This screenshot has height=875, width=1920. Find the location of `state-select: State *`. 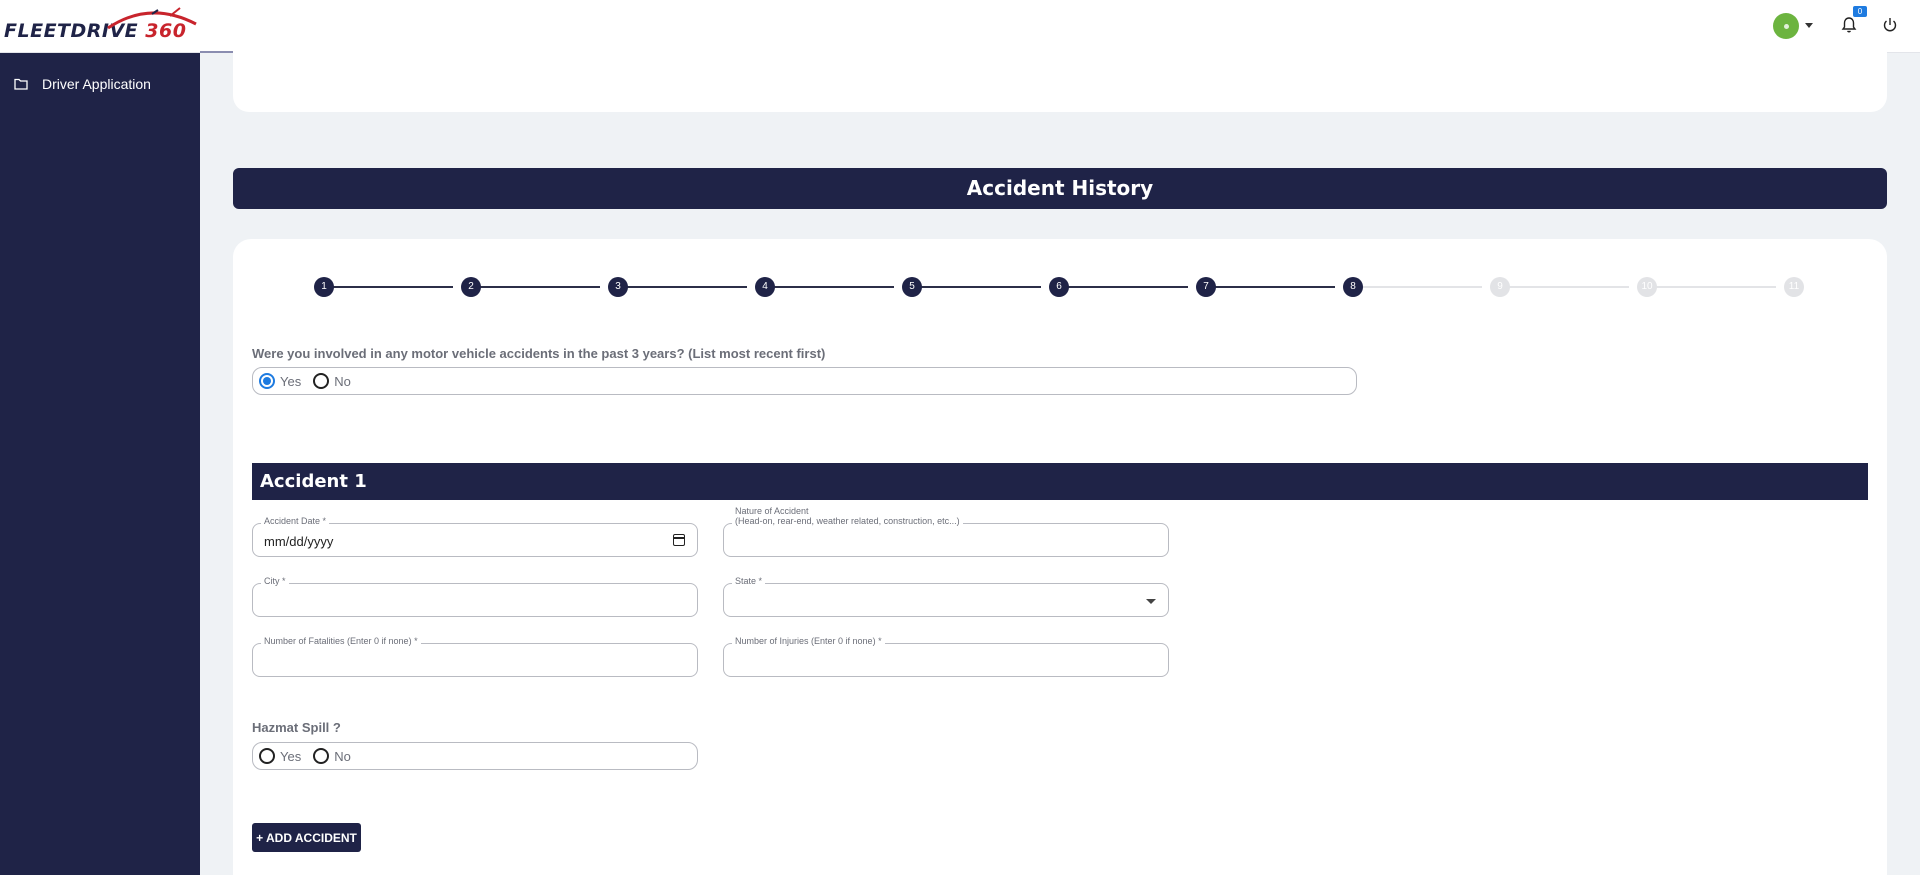

state-select: State * is located at coordinates (946, 596).